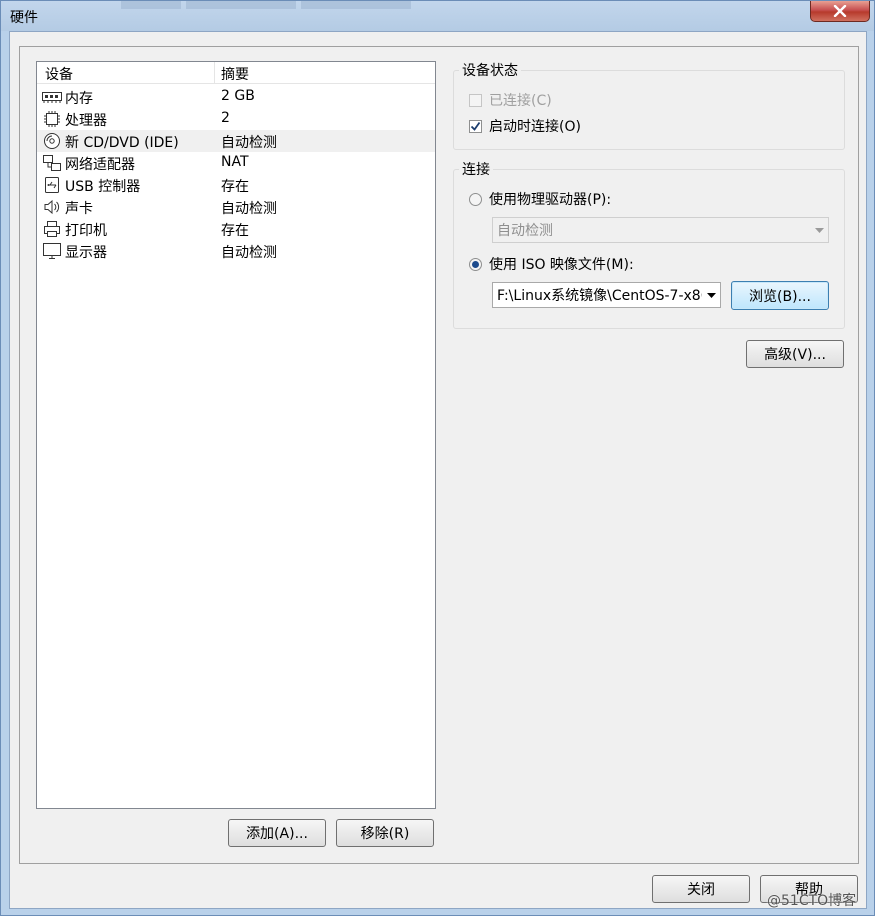 This screenshot has width=875, height=916. What do you see at coordinates (236, 119) in the screenshot?
I see `device-row-processor: 处理器 2` at bounding box center [236, 119].